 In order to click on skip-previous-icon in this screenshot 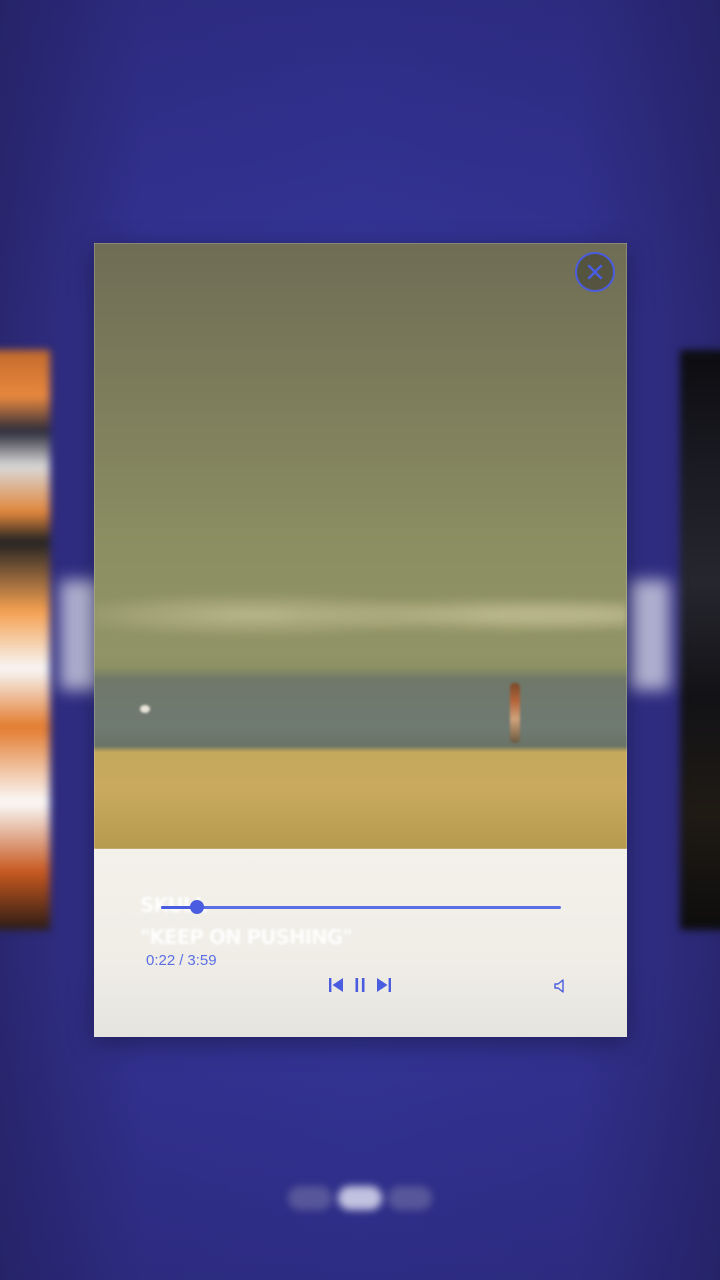, I will do `click(336, 985)`.